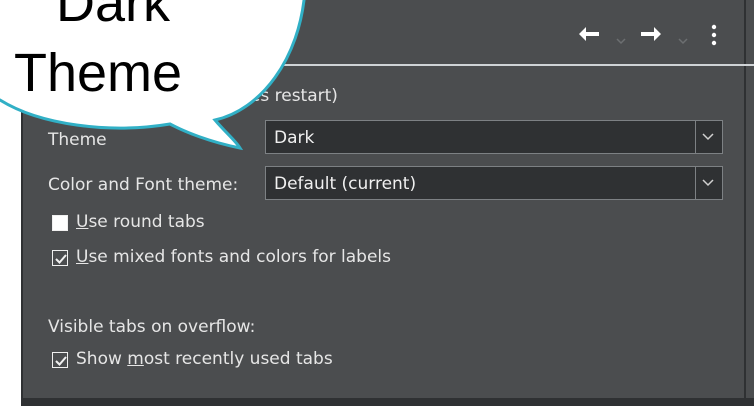 Image resolution: width=754 pixels, height=406 pixels. I want to click on mixed-fonts-mnemonic: U, so click(82, 257).